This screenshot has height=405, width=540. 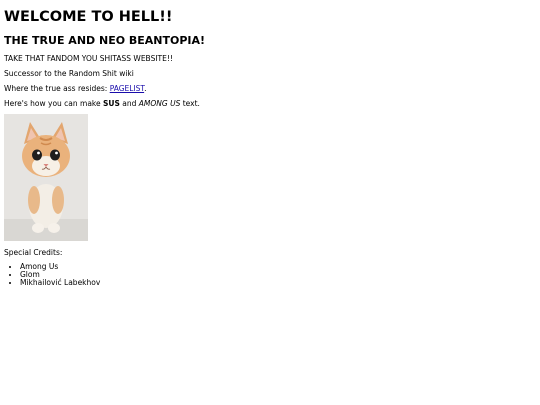 I want to click on sus-text: SUS, so click(x=111, y=103).